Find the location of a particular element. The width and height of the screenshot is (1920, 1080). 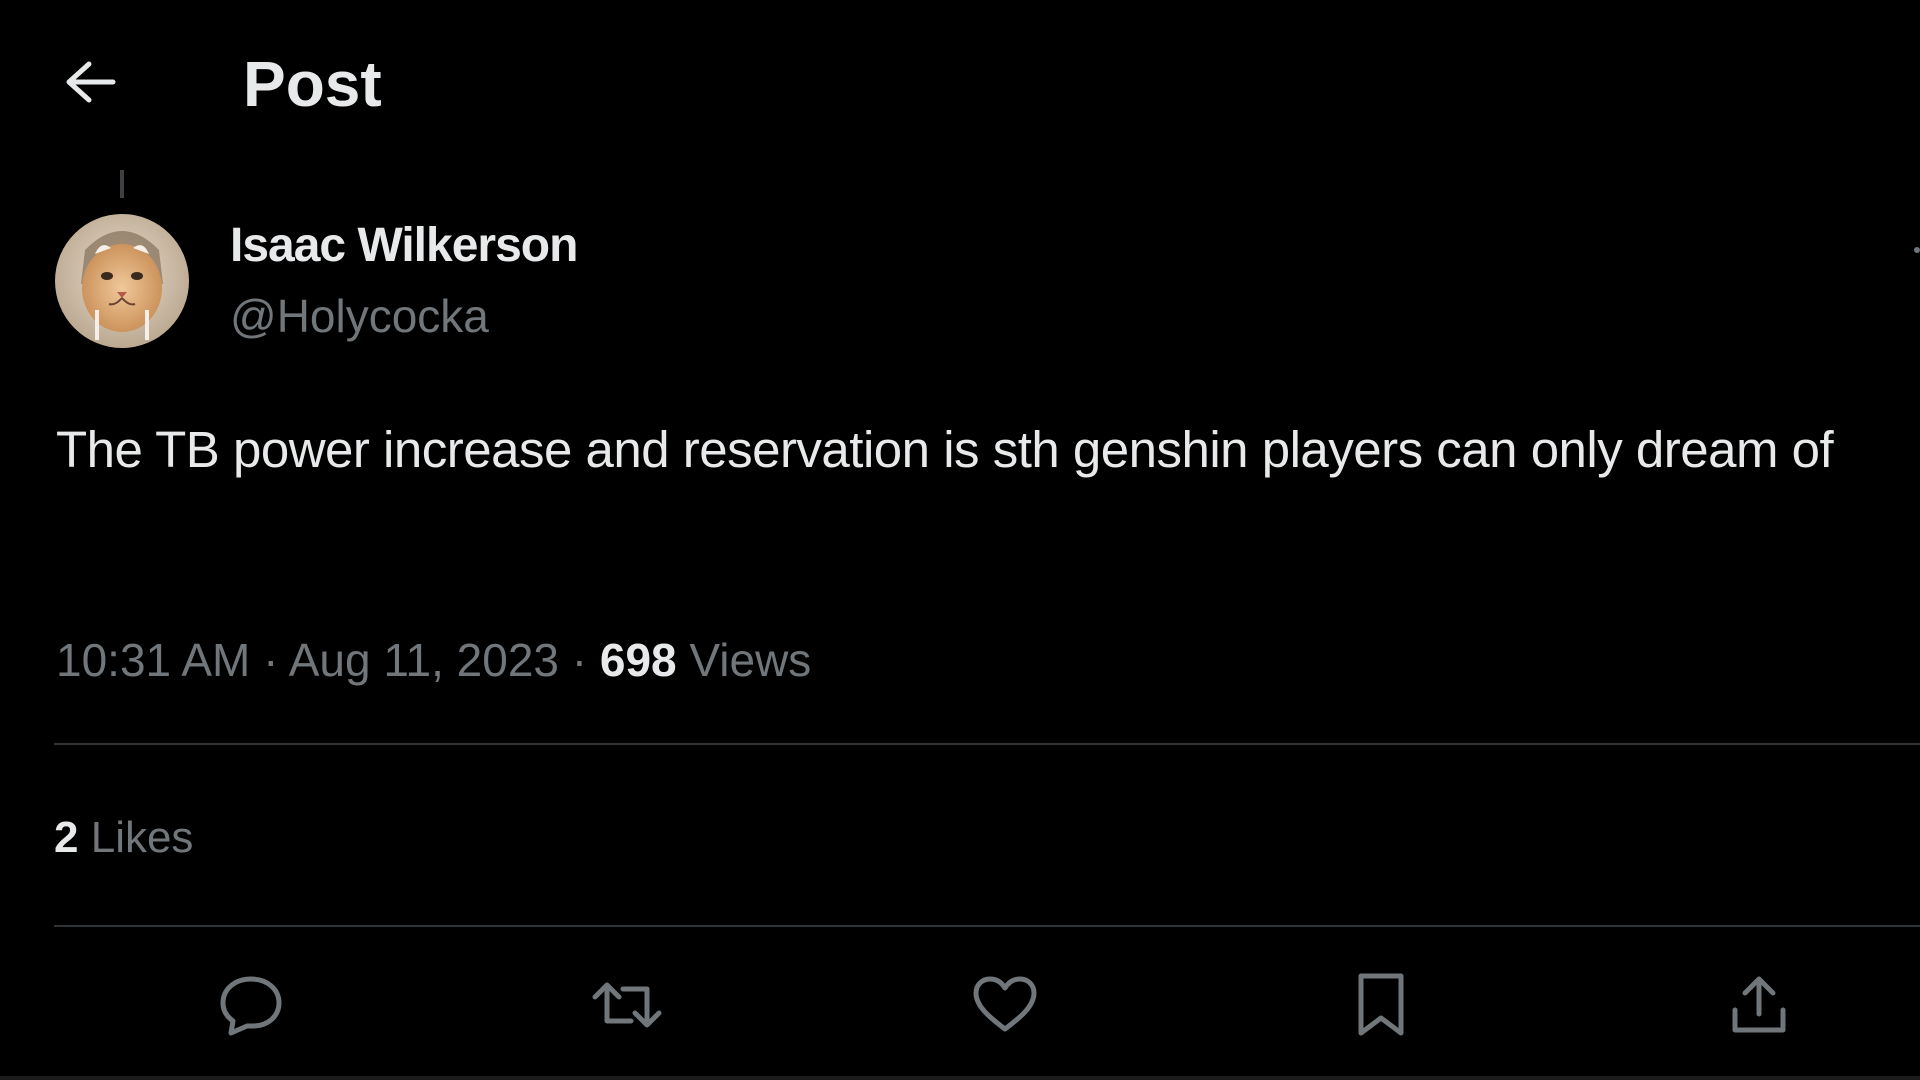

repost-button is located at coordinates (627, 1005).